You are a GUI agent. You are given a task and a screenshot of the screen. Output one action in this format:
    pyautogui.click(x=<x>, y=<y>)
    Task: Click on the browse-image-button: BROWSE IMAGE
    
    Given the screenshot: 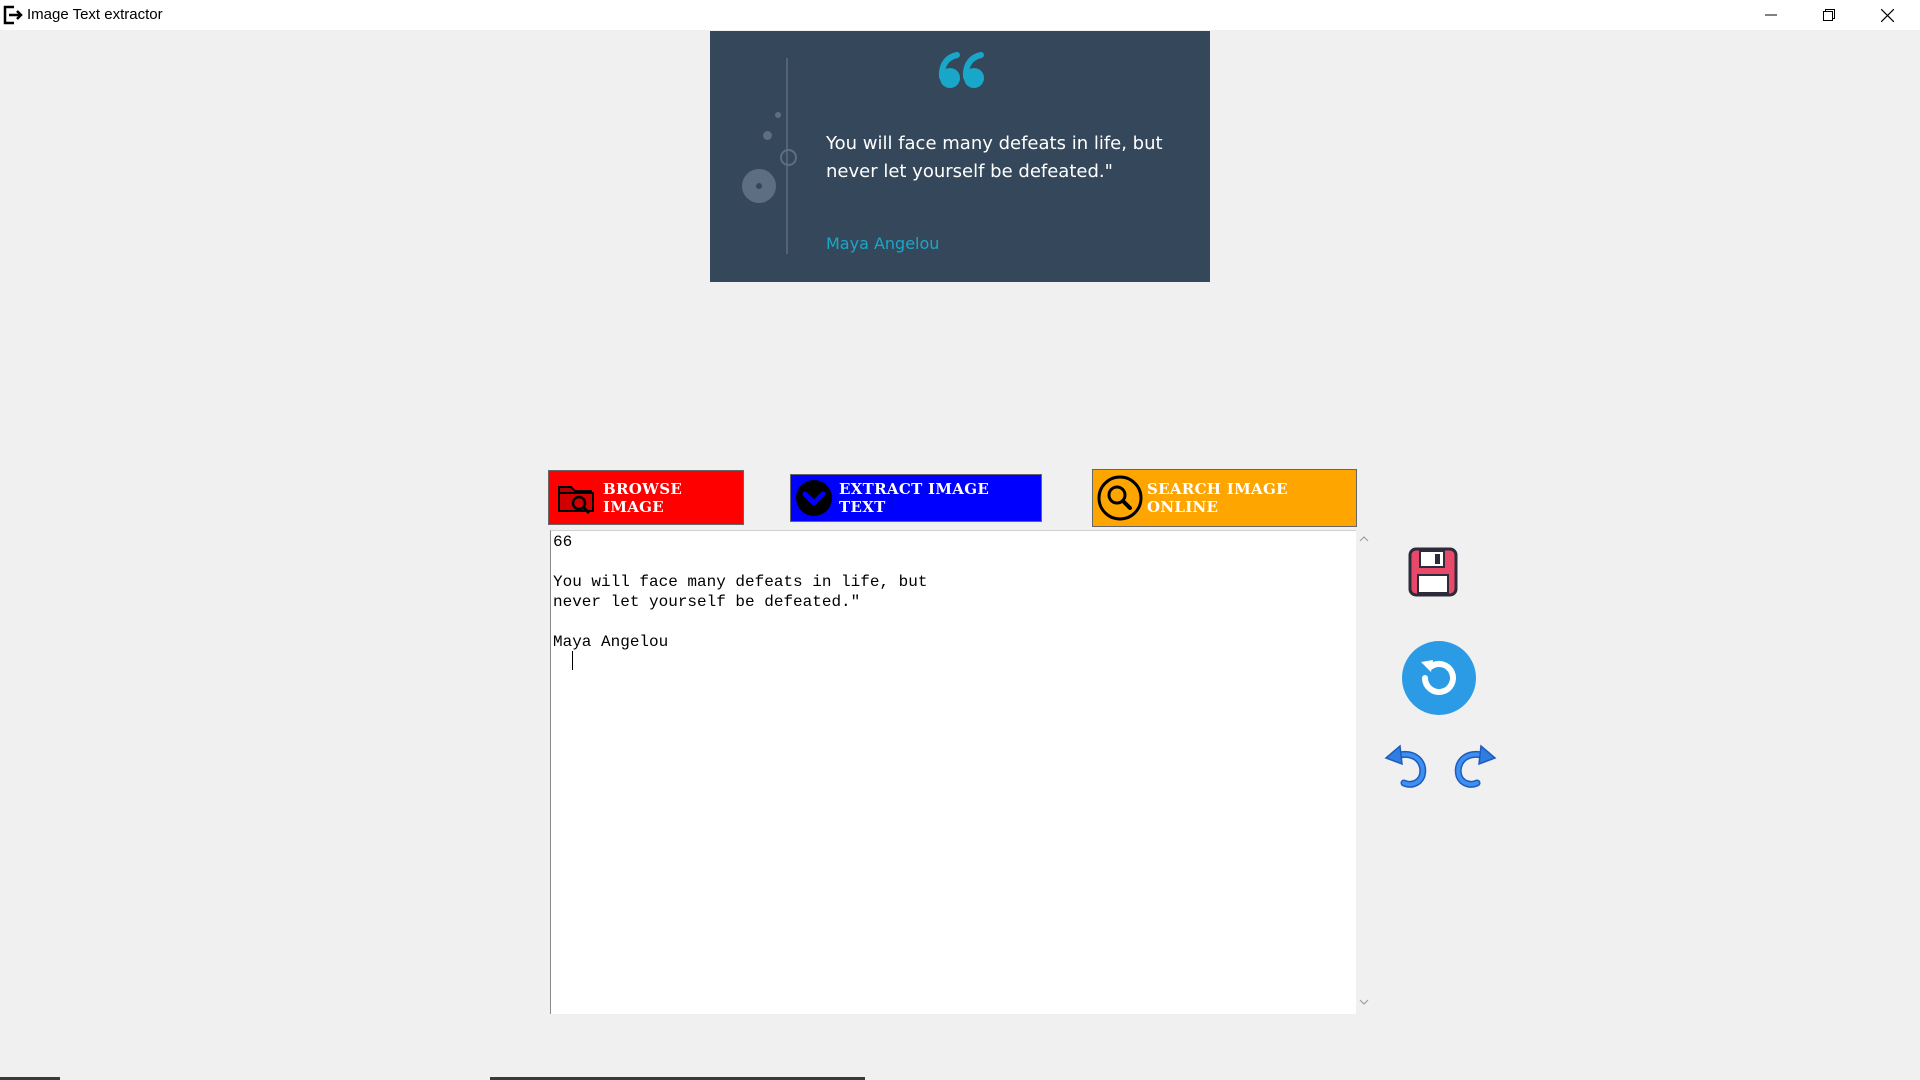 What is the action you would take?
    pyautogui.click(x=646, y=497)
    